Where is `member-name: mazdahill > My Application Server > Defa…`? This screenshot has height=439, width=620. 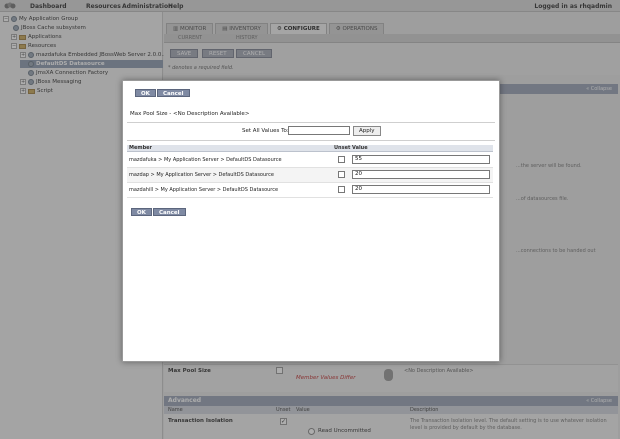
member-name: mazdahill > My Application Server > Defa… is located at coordinates (204, 190).